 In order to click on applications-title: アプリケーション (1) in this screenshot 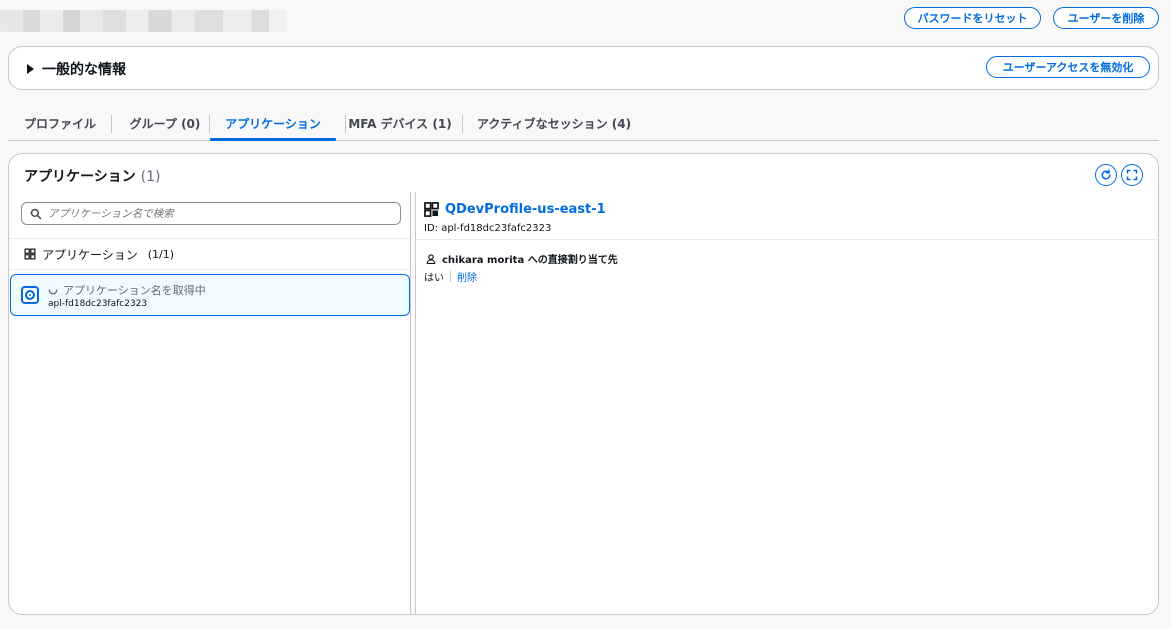, I will do `click(92, 176)`.